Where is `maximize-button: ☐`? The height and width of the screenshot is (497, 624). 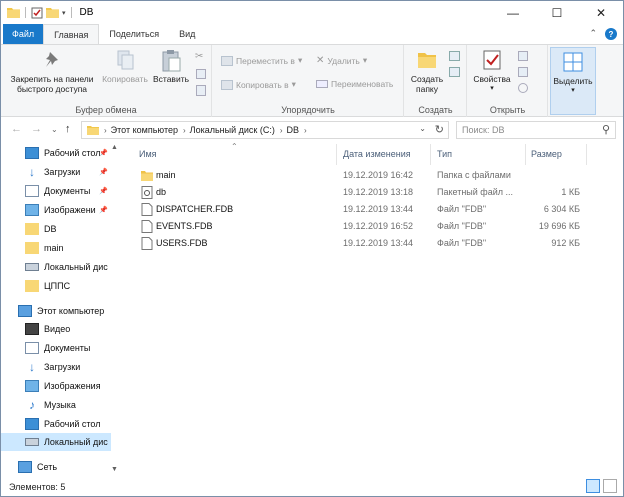
maximize-button: ☐ is located at coordinates (557, 12).